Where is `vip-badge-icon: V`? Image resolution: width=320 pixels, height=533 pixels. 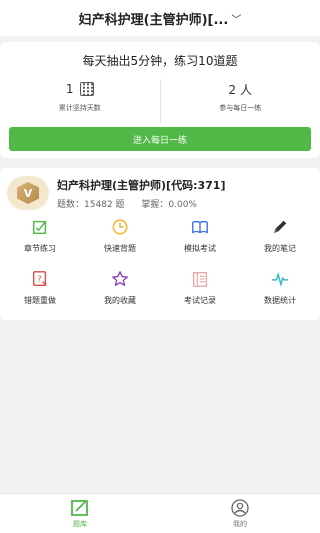
vip-badge-icon: V is located at coordinates (28, 193).